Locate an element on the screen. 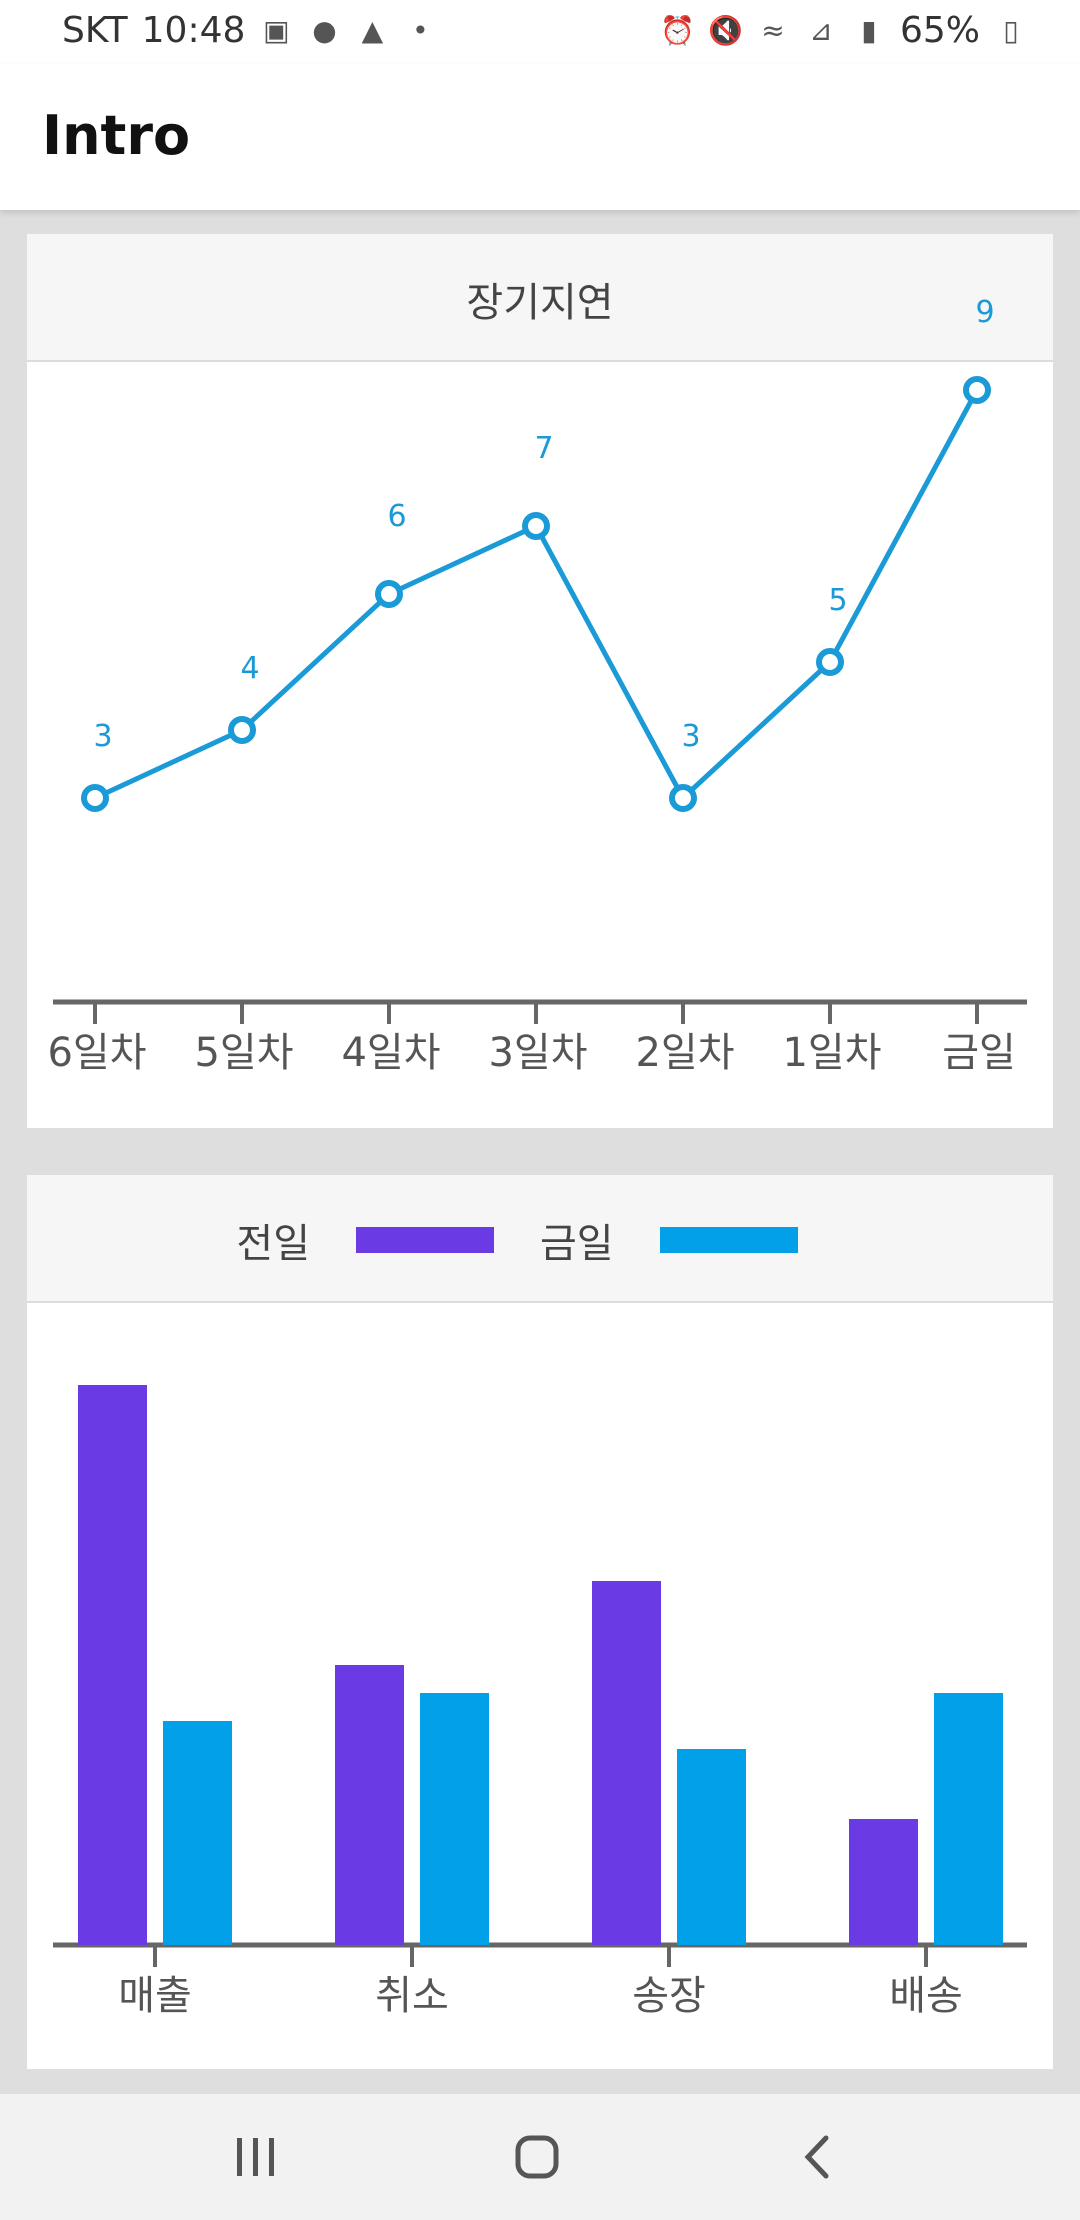  data-label: 5 is located at coordinates (837, 600).